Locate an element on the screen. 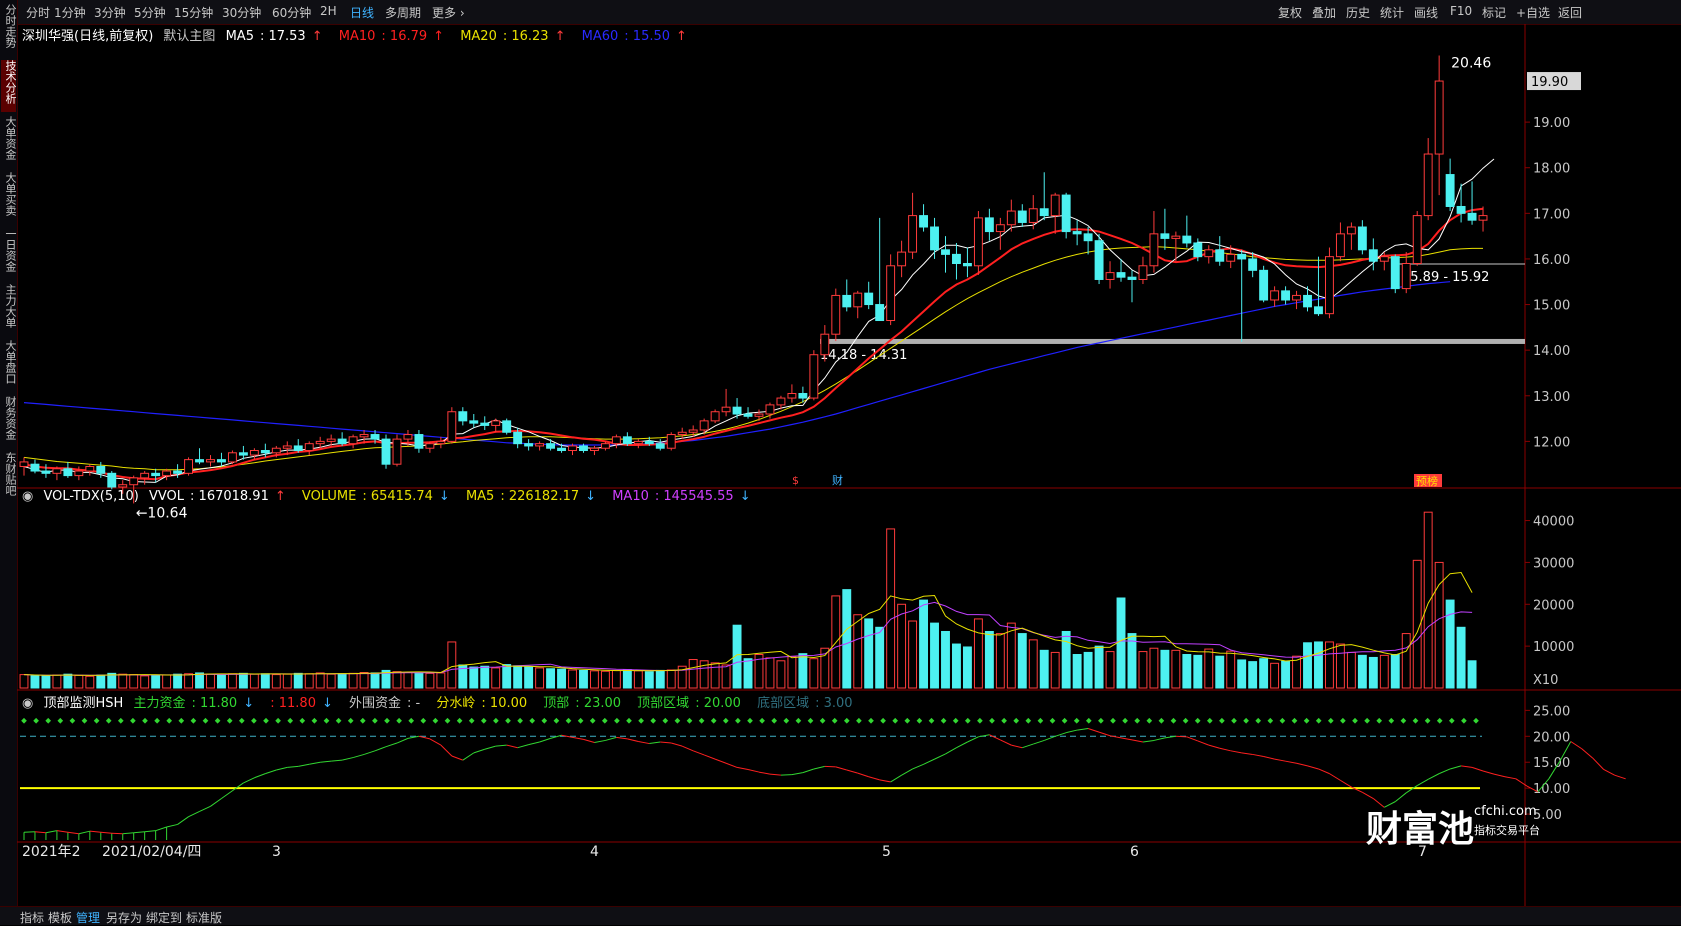 Image resolution: width=1681 pixels, height=926 pixels. indicator-title: 顶部监测HSH is located at coordinates (83, 703).